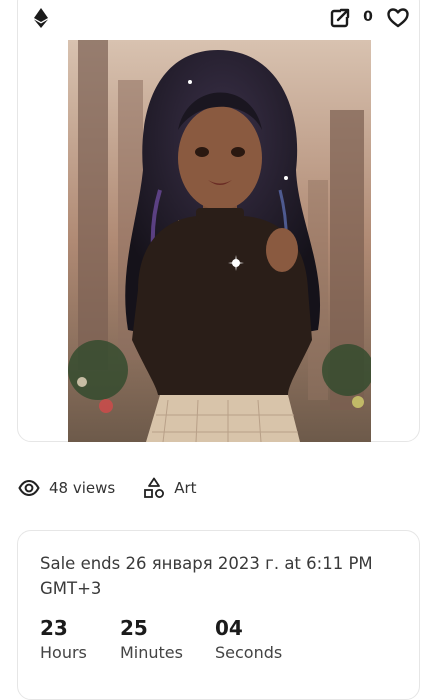 The image size is (439, 700). What do you see at coordinates (54, 628) in the screenshot?
I see `hours-value: 23` at bounding box center [54, 628].